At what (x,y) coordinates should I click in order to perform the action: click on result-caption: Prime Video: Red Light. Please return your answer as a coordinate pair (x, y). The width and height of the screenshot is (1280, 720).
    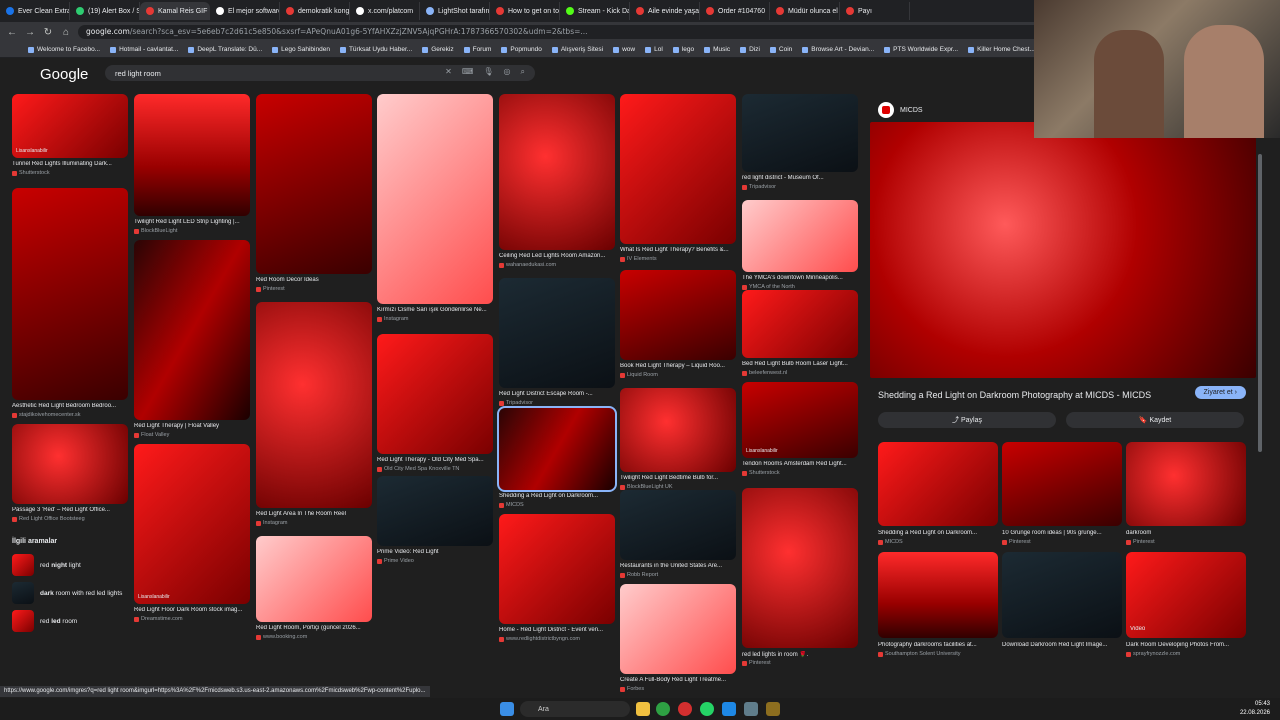
    Looking at the image, I should click on (435, 552).